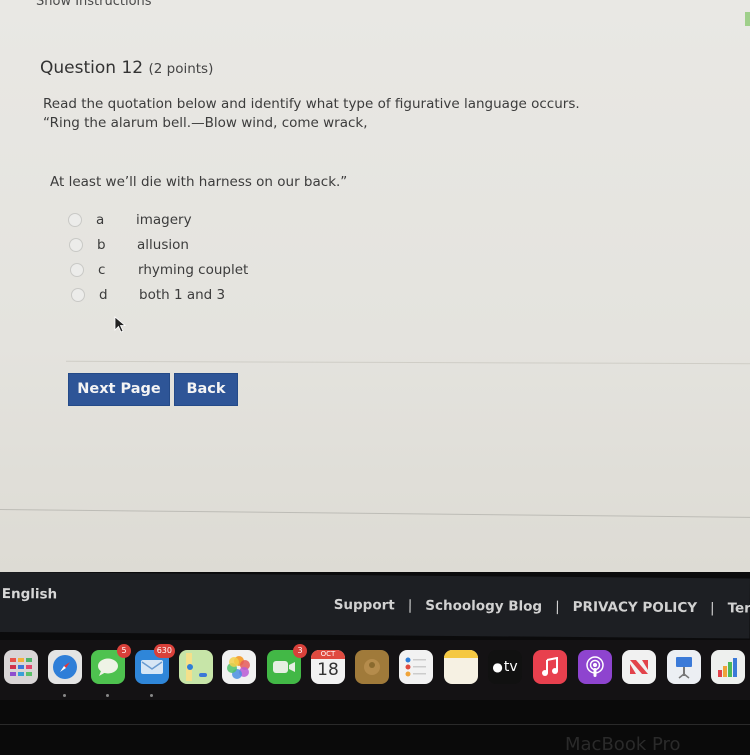  I want to click on news-icon, so click(639, 667).